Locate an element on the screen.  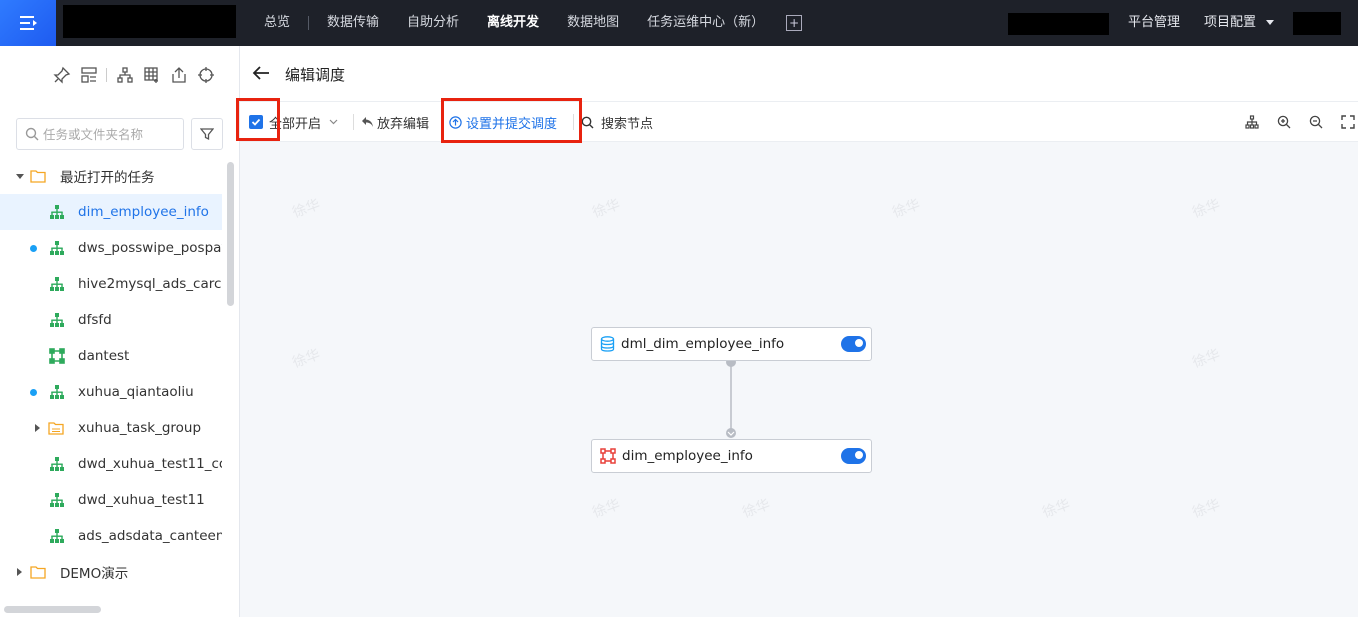
sidebar-vertical-scrollbar is located at coordinates (230, 234).